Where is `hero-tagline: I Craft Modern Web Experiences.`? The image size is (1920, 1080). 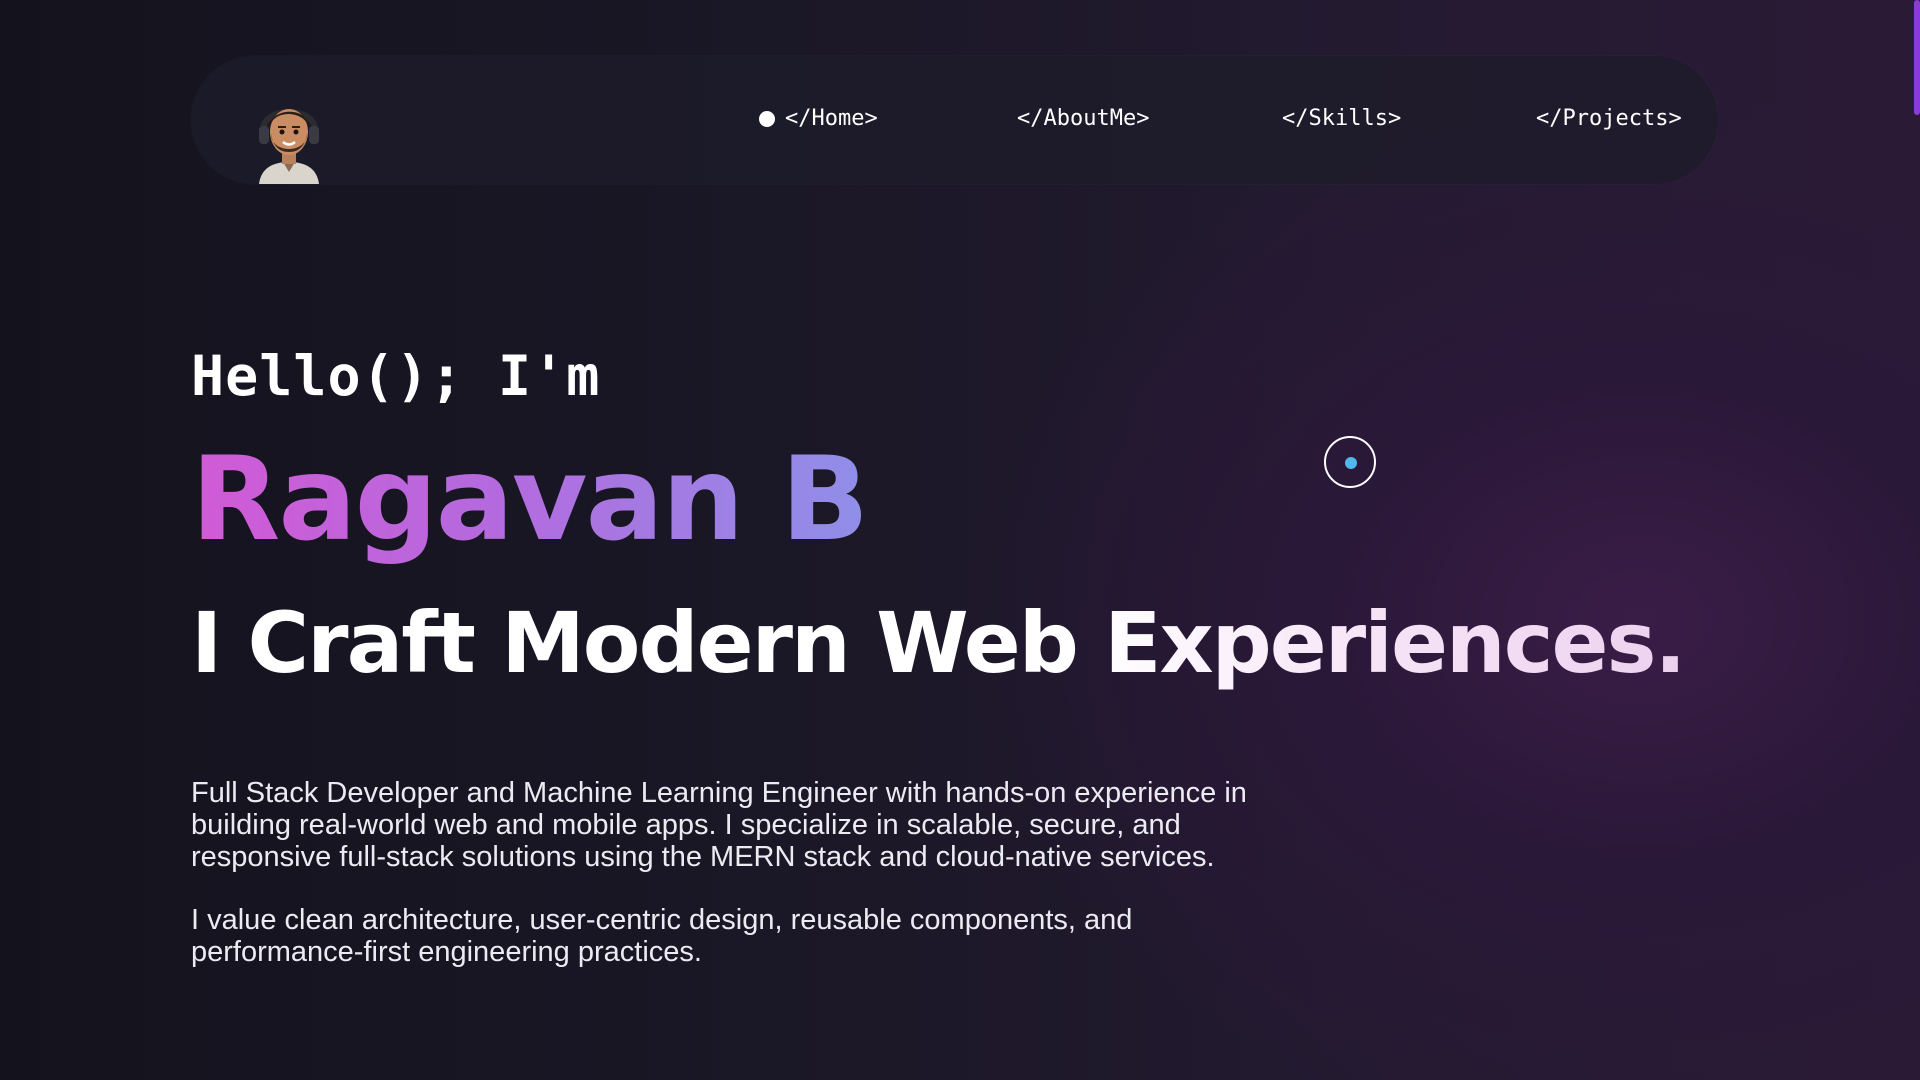 hero-tagline: I Craft Modern Web Experiences. is located at coordinates (938, 643).